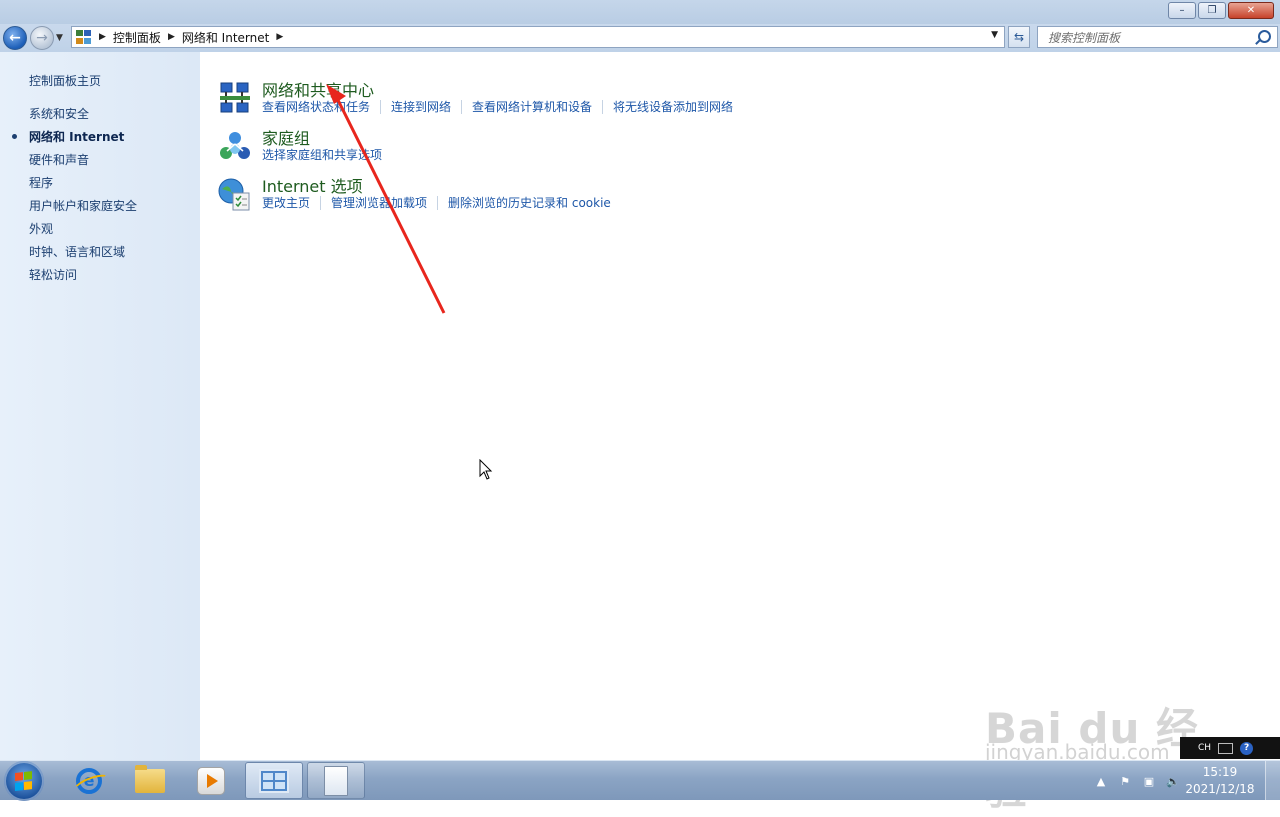 The image size is (1280, 817). Describe the element at coordinates (427, 107) in the screenshot. I see `task-link: 连接到网络` at that location.